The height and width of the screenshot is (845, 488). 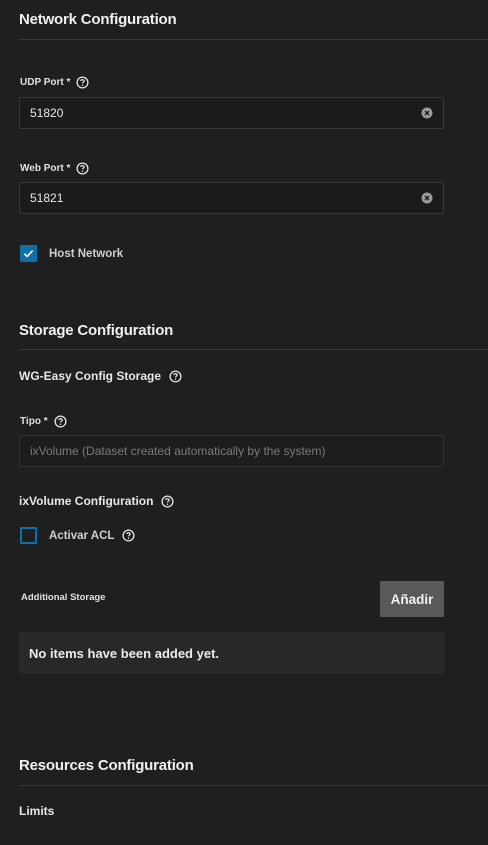 What do you see at coordinates (253, 349) in the screenshot?
I see `storage-divider` at bounding box center [253, 349].